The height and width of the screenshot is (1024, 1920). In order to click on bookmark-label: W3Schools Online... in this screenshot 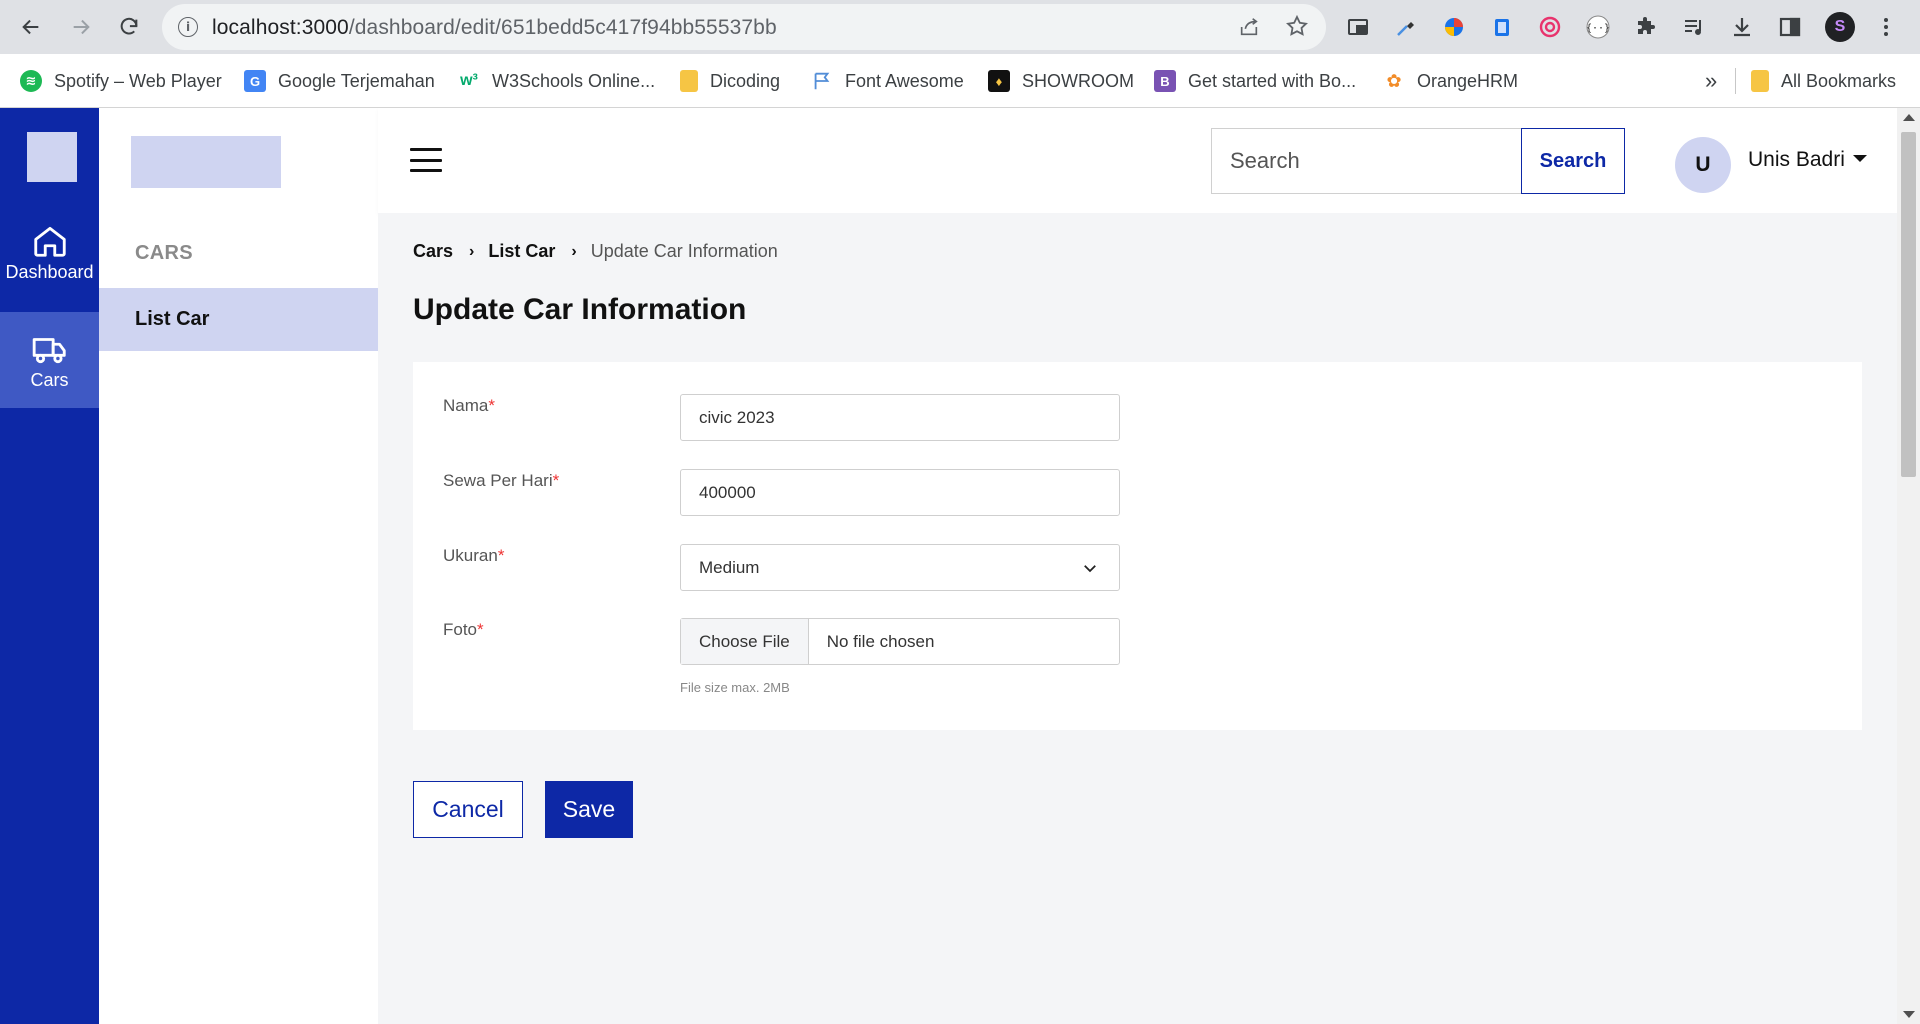, I will do `click(574, 80)`.